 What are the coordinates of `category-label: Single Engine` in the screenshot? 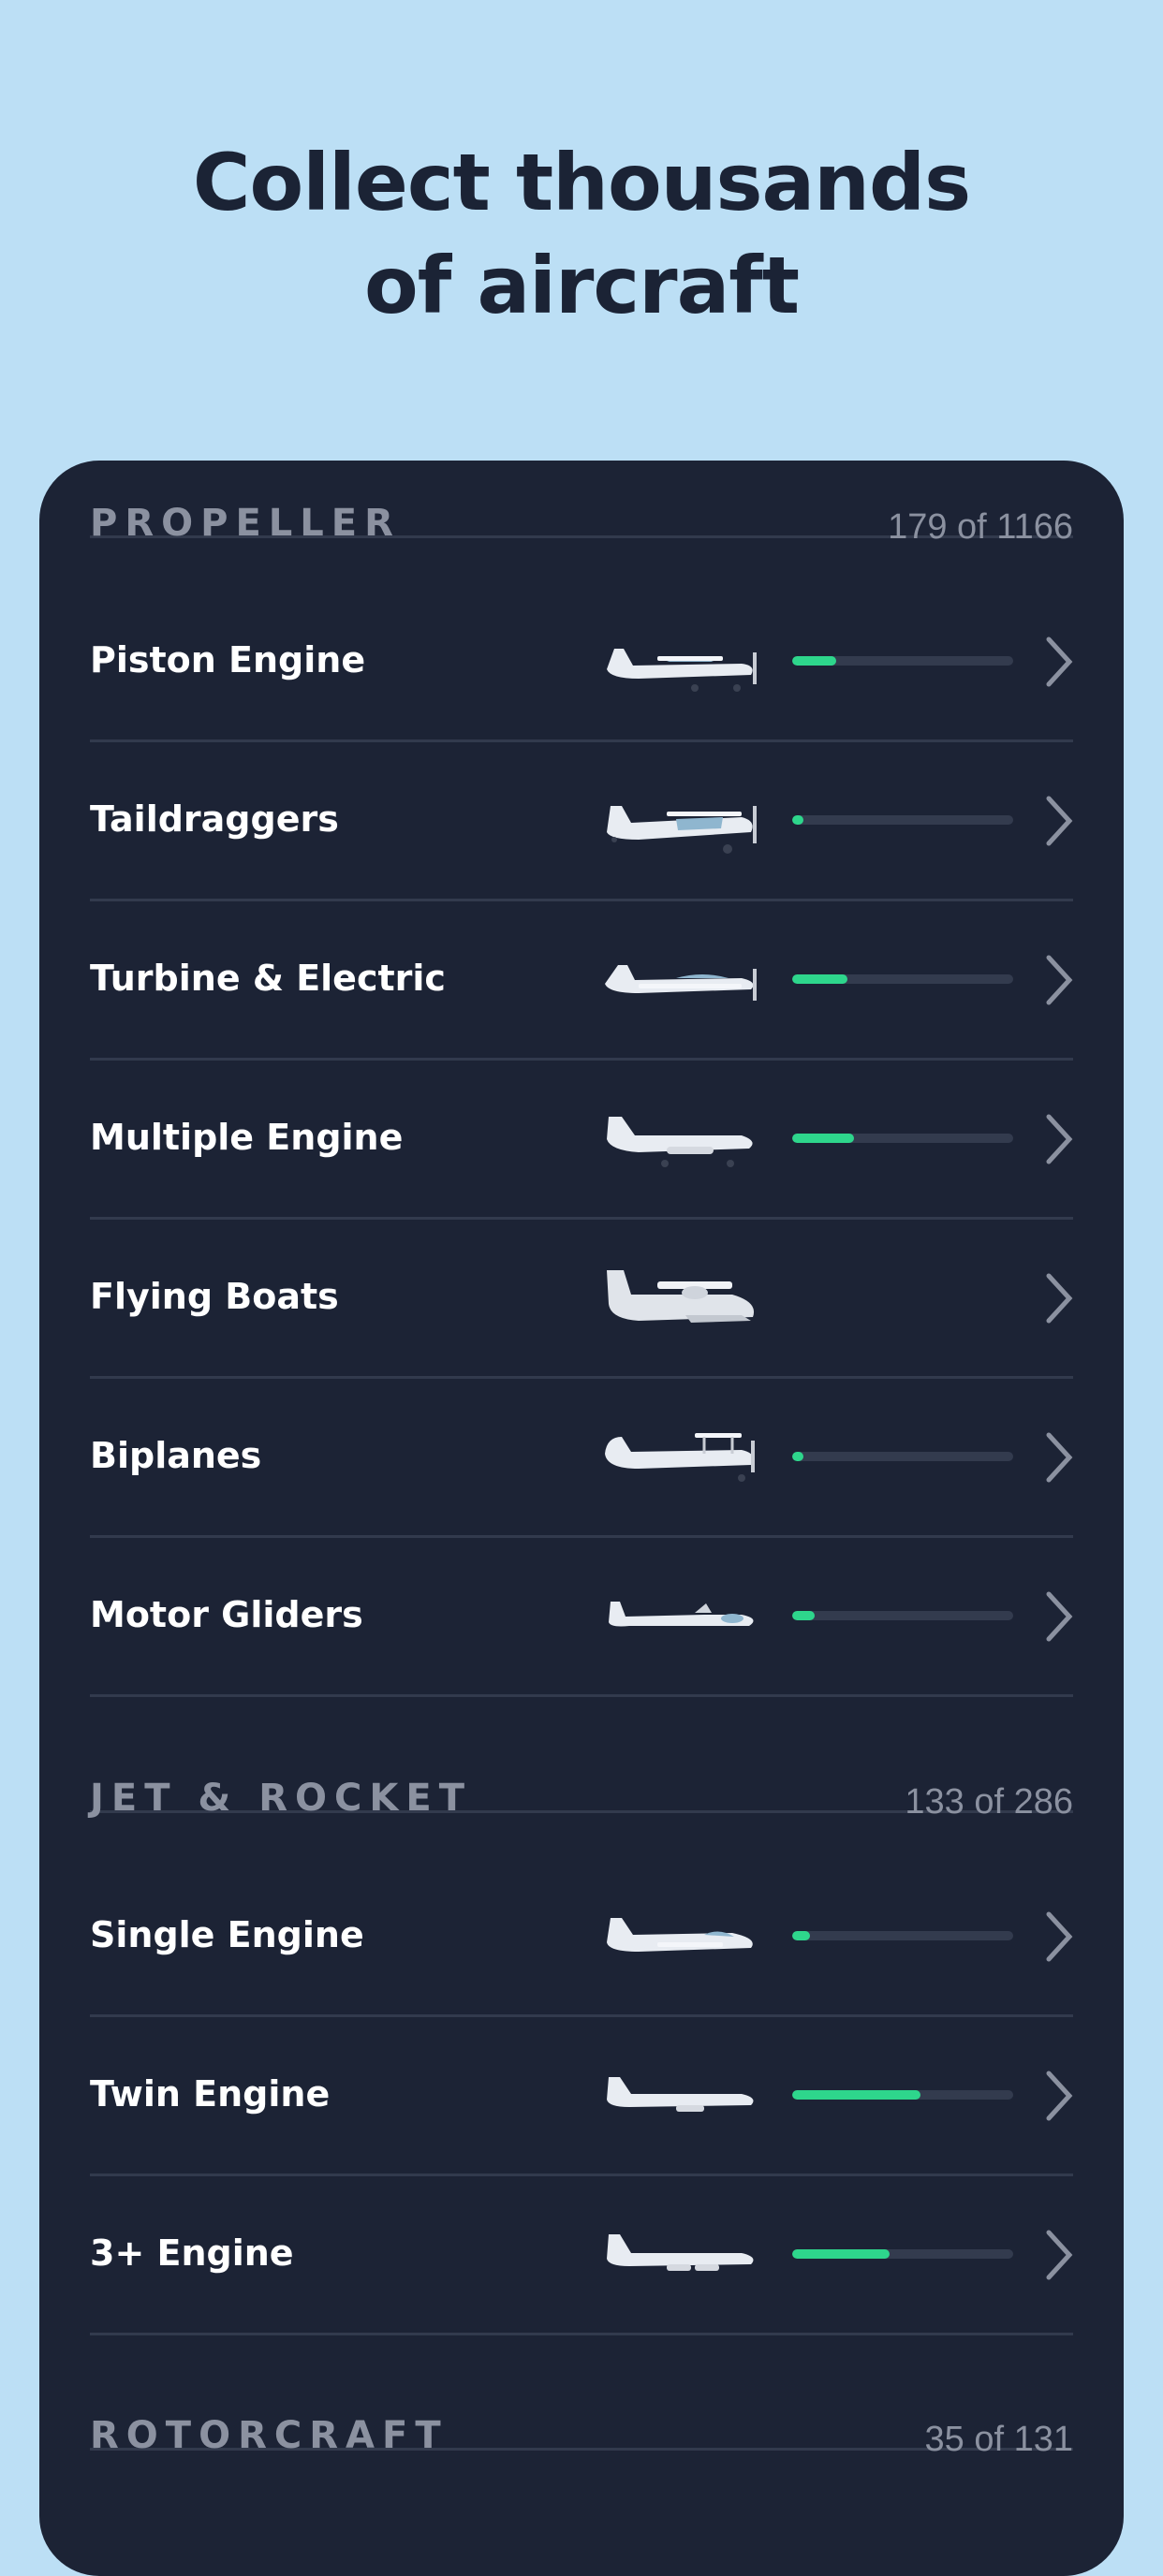 It's located at (227, 1934).